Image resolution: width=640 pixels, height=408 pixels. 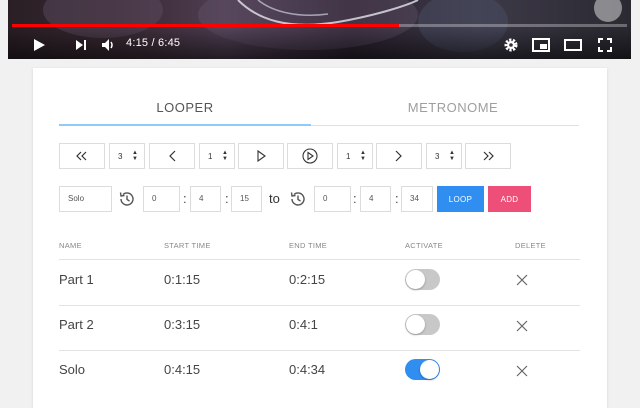 I want to click on row-end-time: 0:4:1, so click(x=303, y=324).